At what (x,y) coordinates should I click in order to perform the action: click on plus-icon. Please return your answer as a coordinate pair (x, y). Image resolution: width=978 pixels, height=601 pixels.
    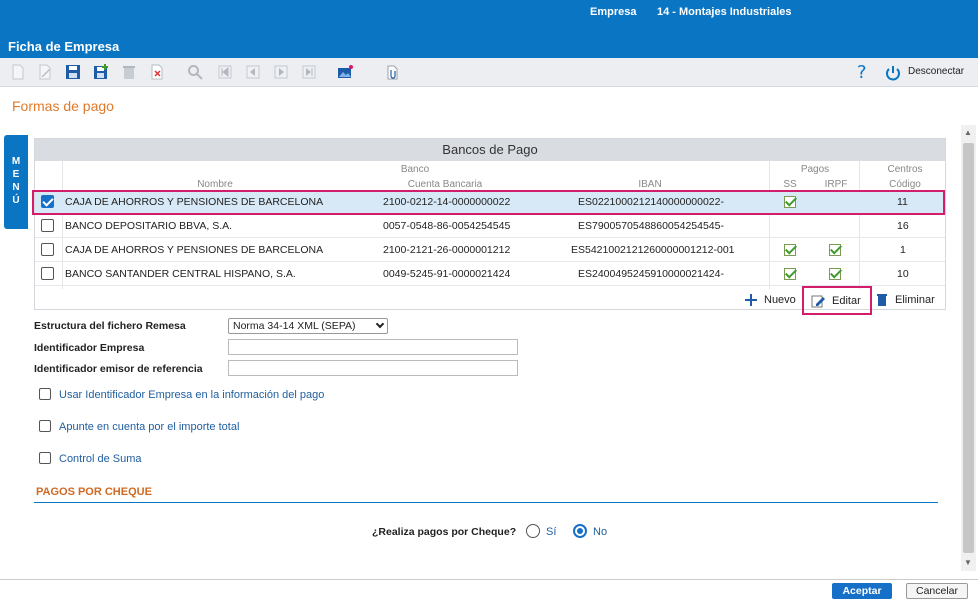
    Looking at the image, I should click on (751, 300).